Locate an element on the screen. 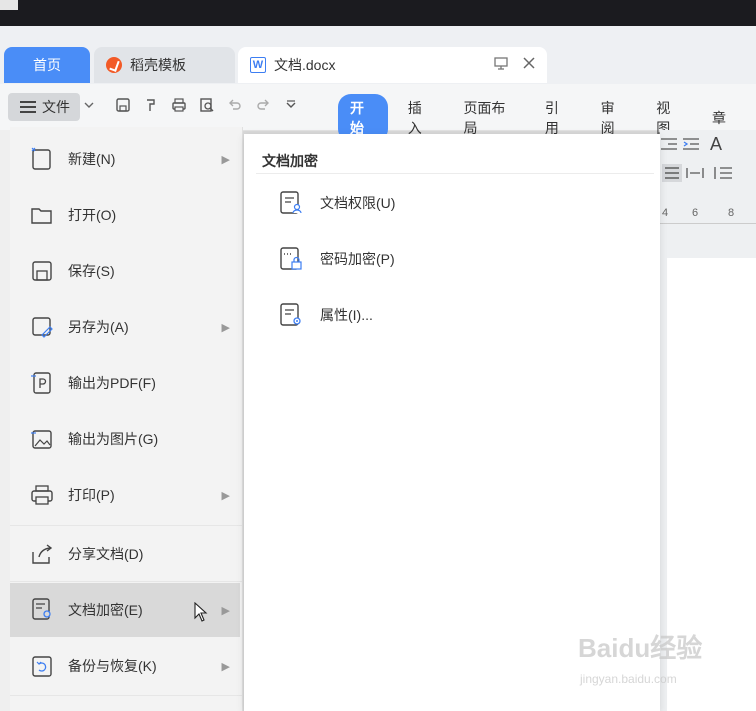 The width and height of the screenshot is (756, 711). close-tab-icon is located at coordinates (529, 65).